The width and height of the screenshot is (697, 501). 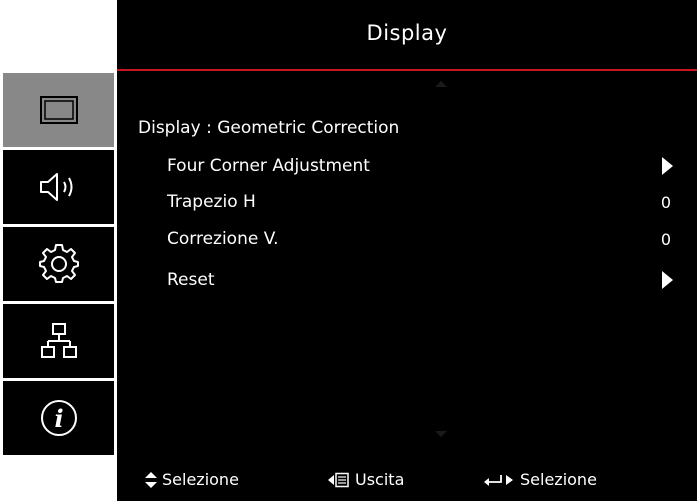 I want to click on tab-settings, so click(x=58, y=264).